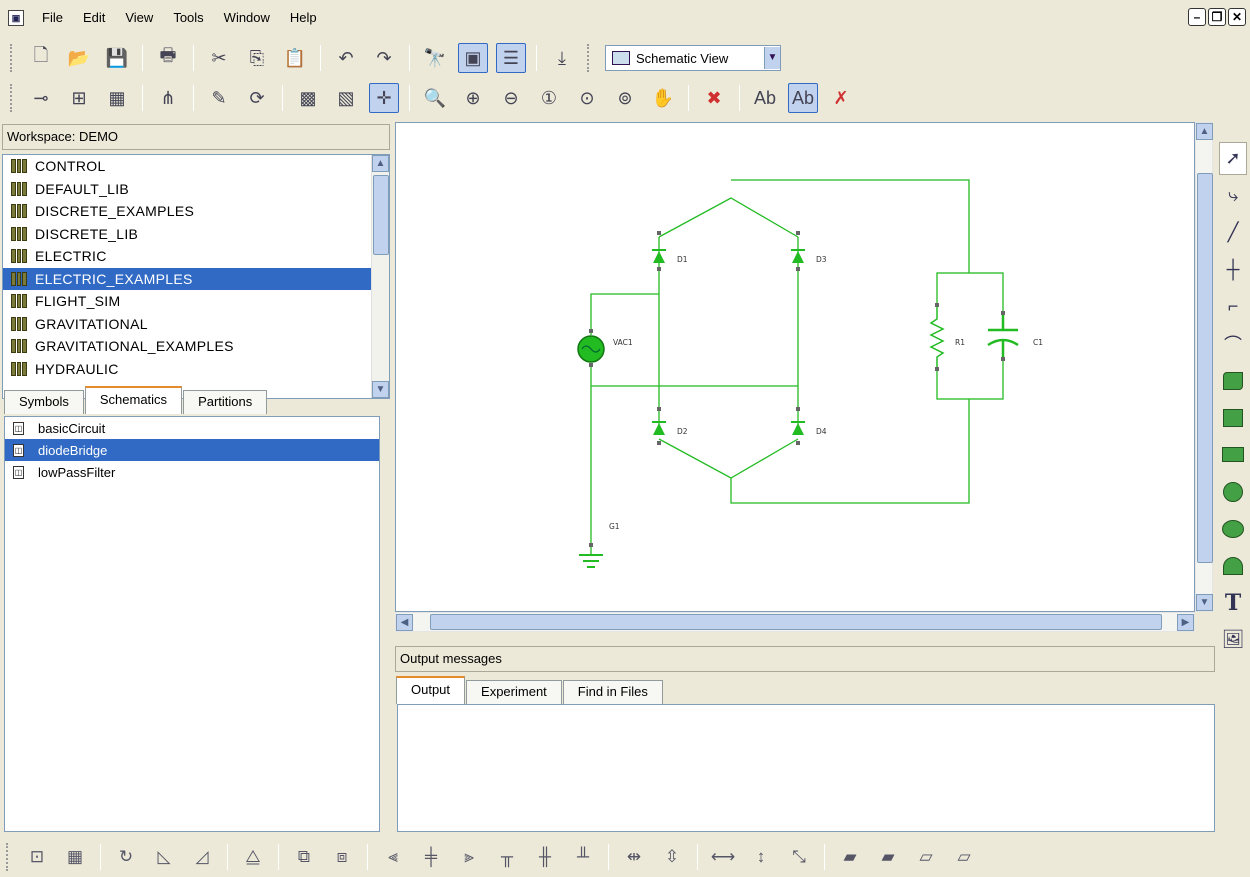 The height and width of the screenshot is (877, 1250). I want to click on schematic-item: ◫ lowPassFilter, so click(192, 472).